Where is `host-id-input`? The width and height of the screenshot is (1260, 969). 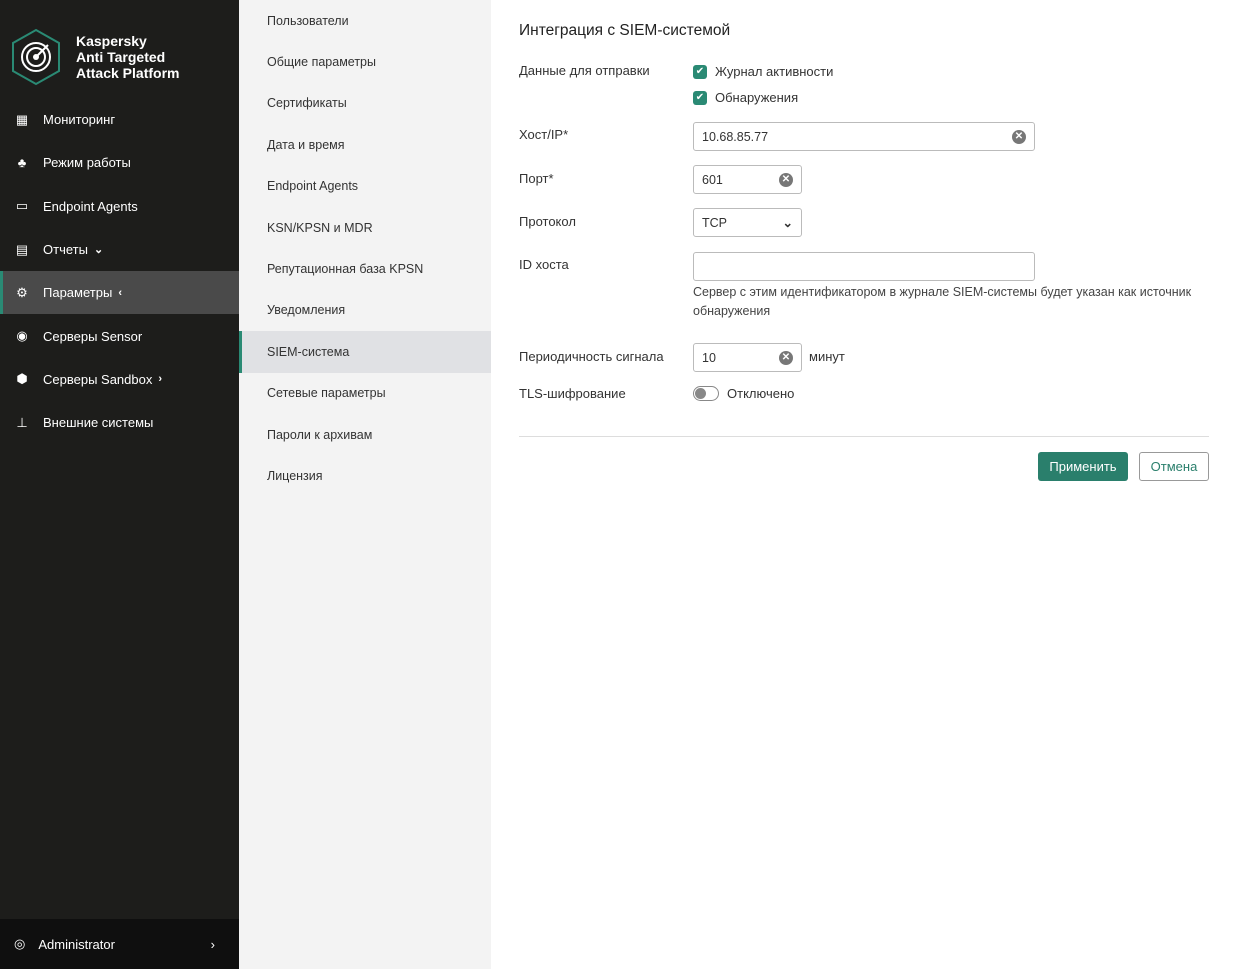 host-id-input is located at coordinates (864, 266).